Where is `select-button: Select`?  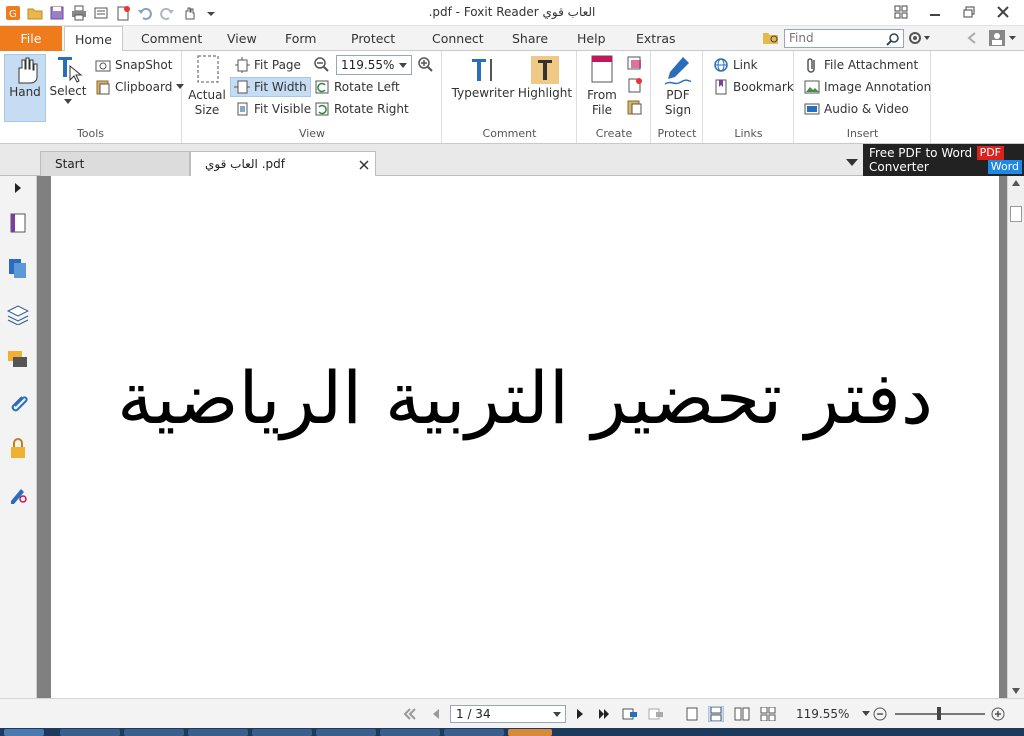 select-button: Select is located at coordinates (68, 88).